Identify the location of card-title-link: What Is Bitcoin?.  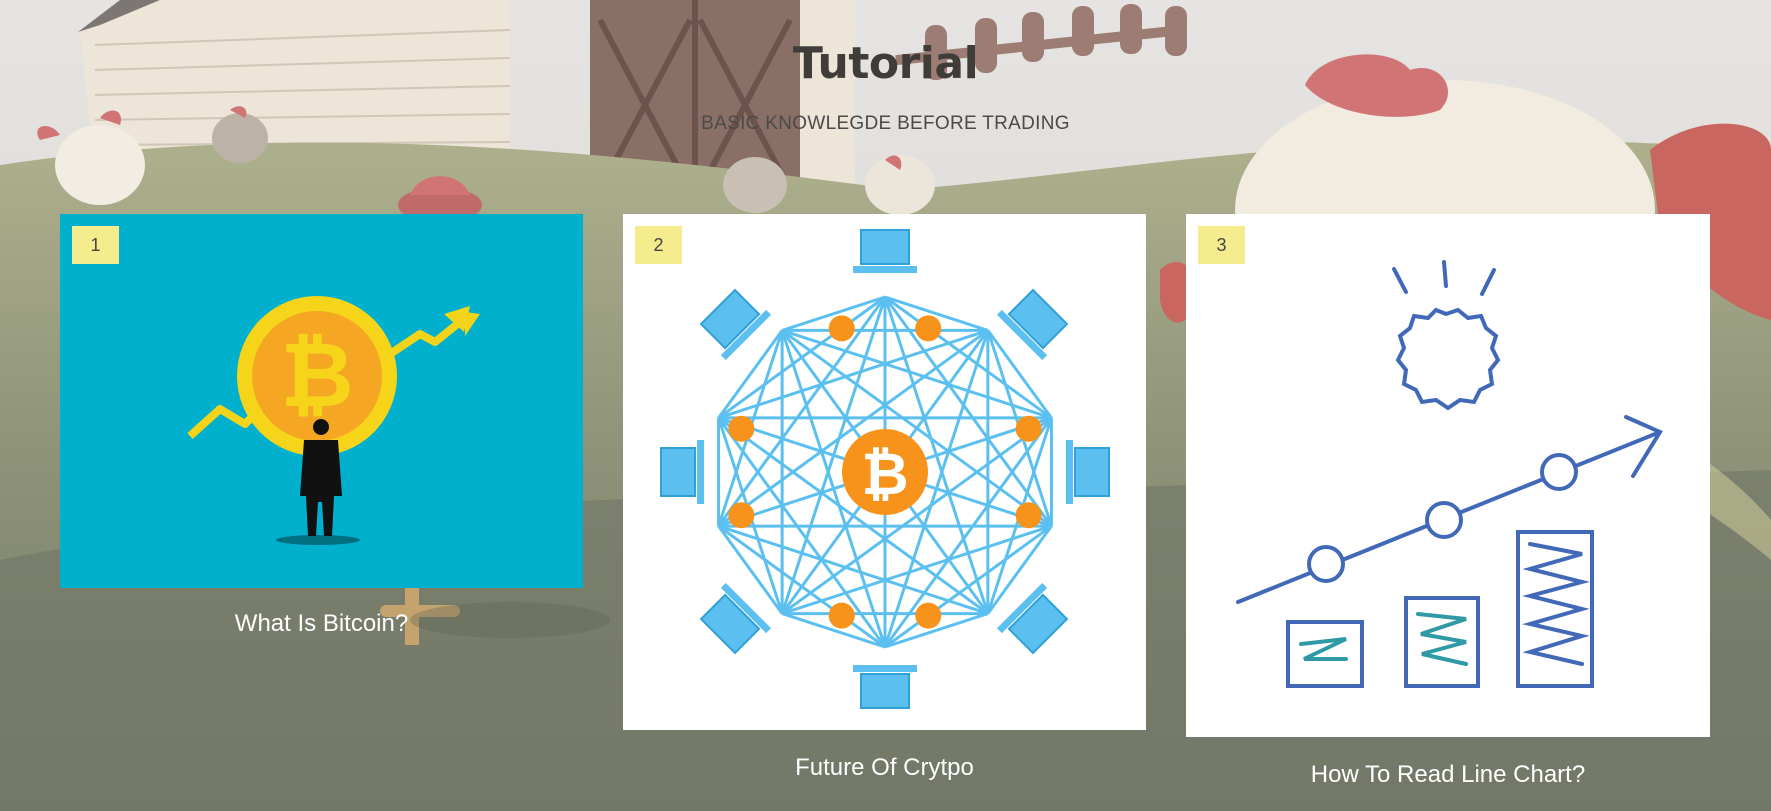
(321, 624).